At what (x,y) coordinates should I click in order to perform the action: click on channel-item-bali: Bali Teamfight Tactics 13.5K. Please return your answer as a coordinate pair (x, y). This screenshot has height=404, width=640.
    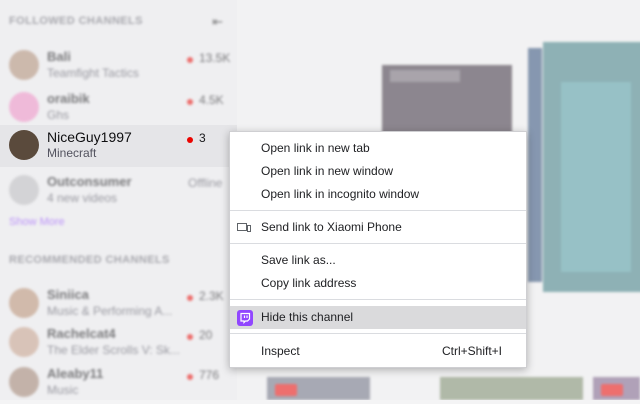
    Looking at the image, I should click on (118, 66).